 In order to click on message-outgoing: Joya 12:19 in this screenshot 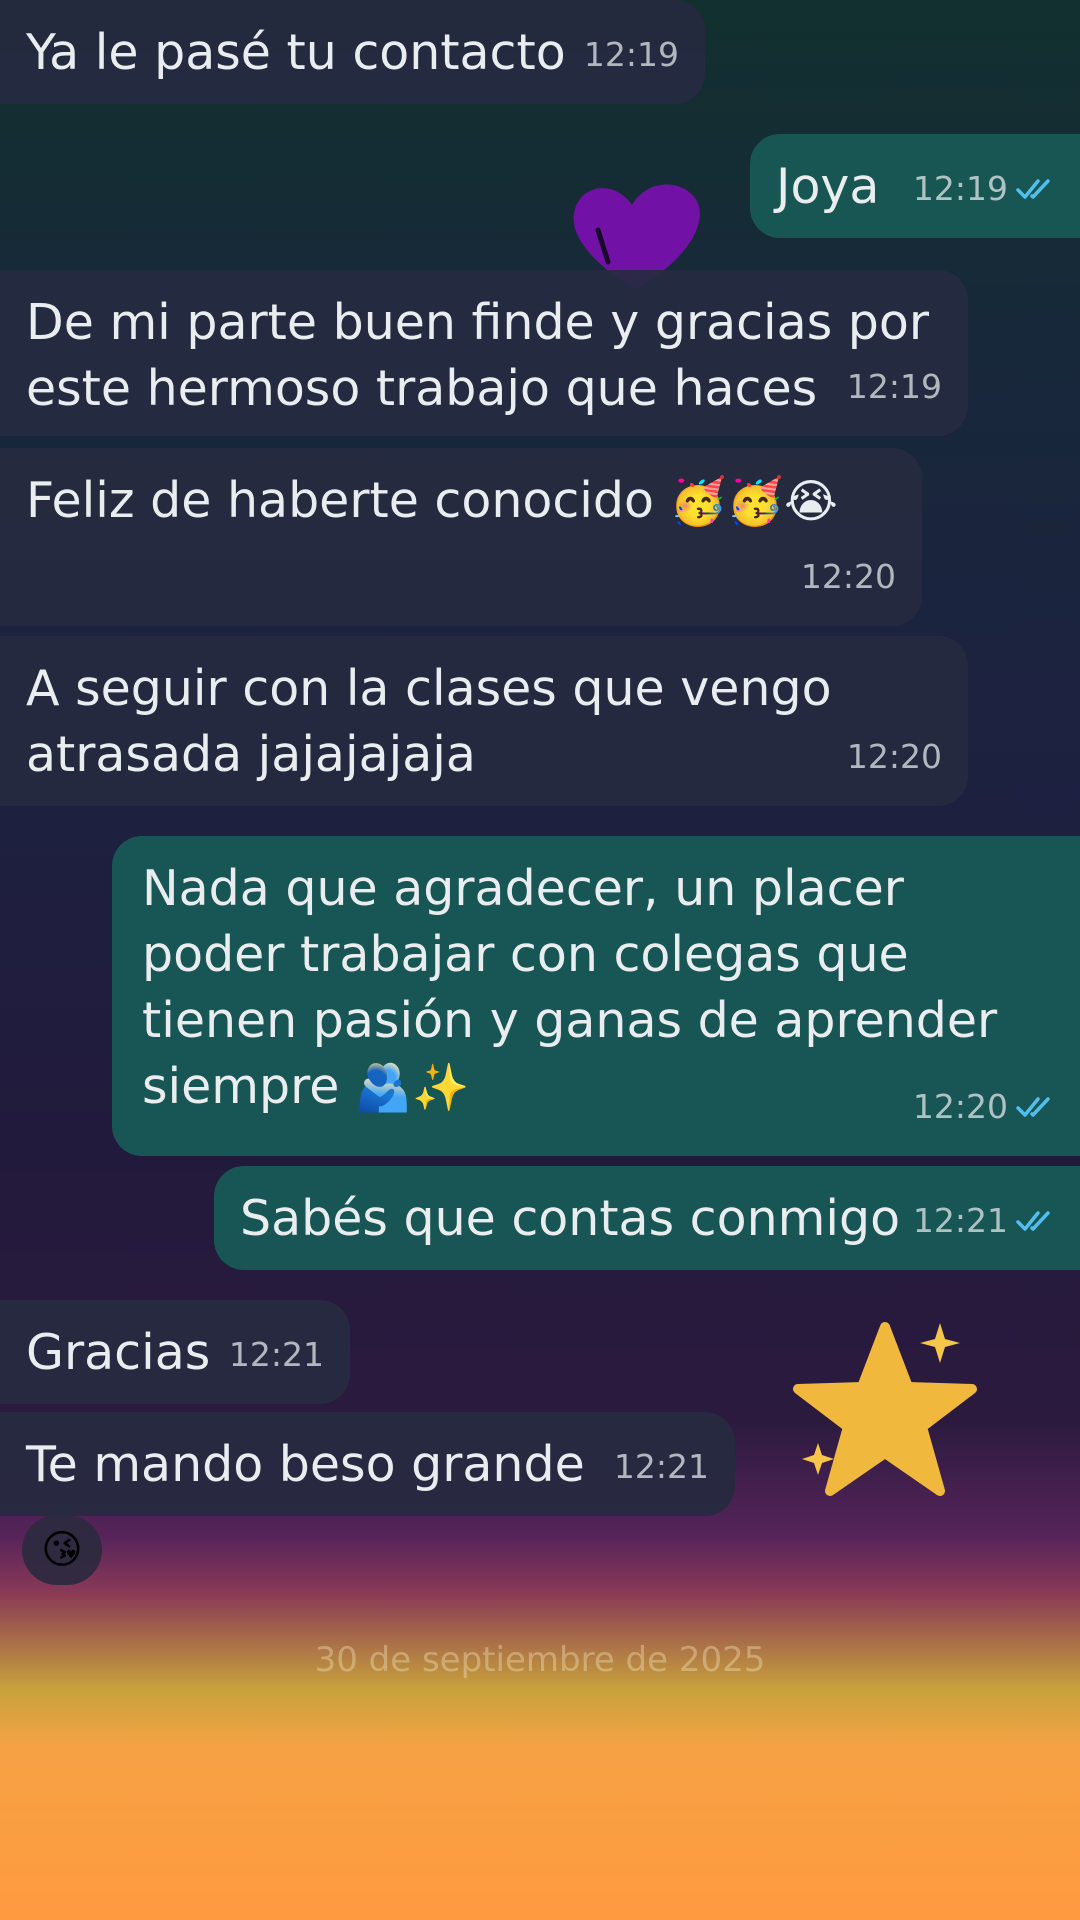, I will do `click(915, 186)`.